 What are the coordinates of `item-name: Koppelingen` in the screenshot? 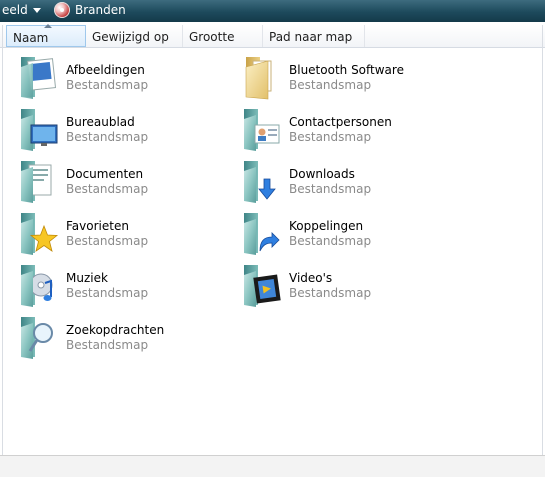 It's located at (326, 226).